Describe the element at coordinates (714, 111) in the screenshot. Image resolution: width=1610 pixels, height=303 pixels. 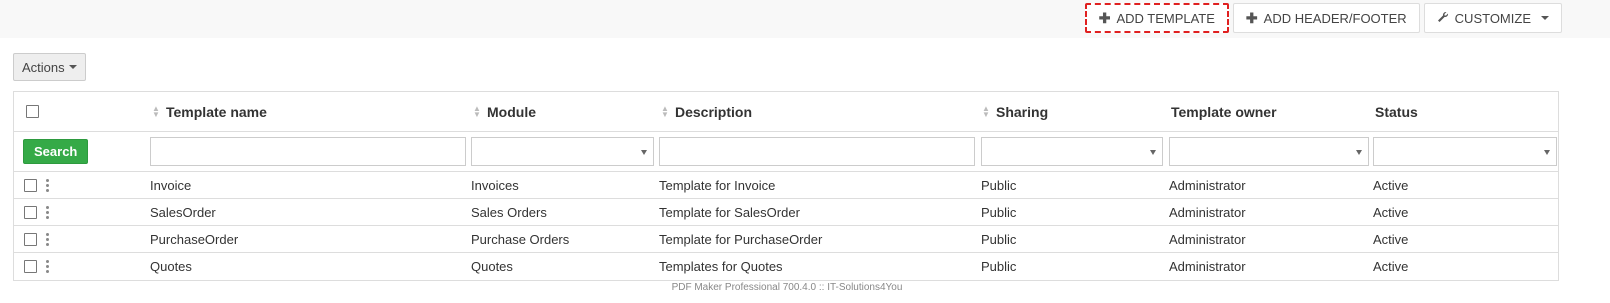
I see `column-header-label: Description` at that location.